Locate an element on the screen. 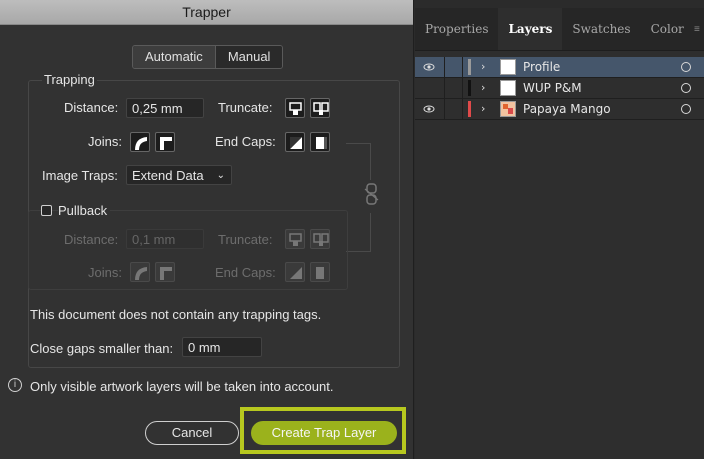  cancel-button: Cancel is located at coordinates (192, 433).